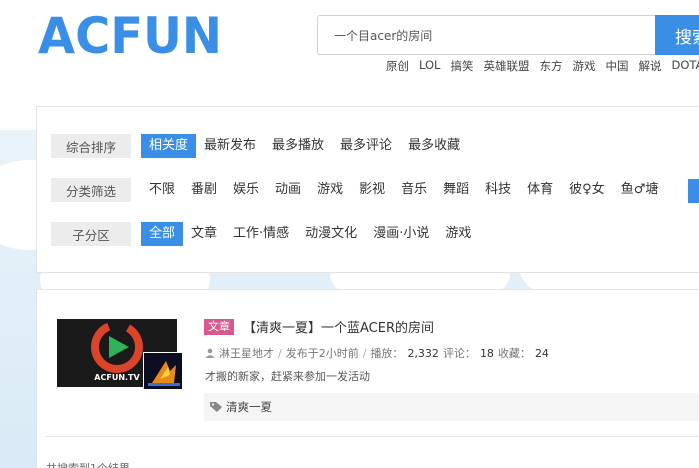 This screenshot has width=699, height=468. I want to click on hot-link: 游戏, so click(583, 66).